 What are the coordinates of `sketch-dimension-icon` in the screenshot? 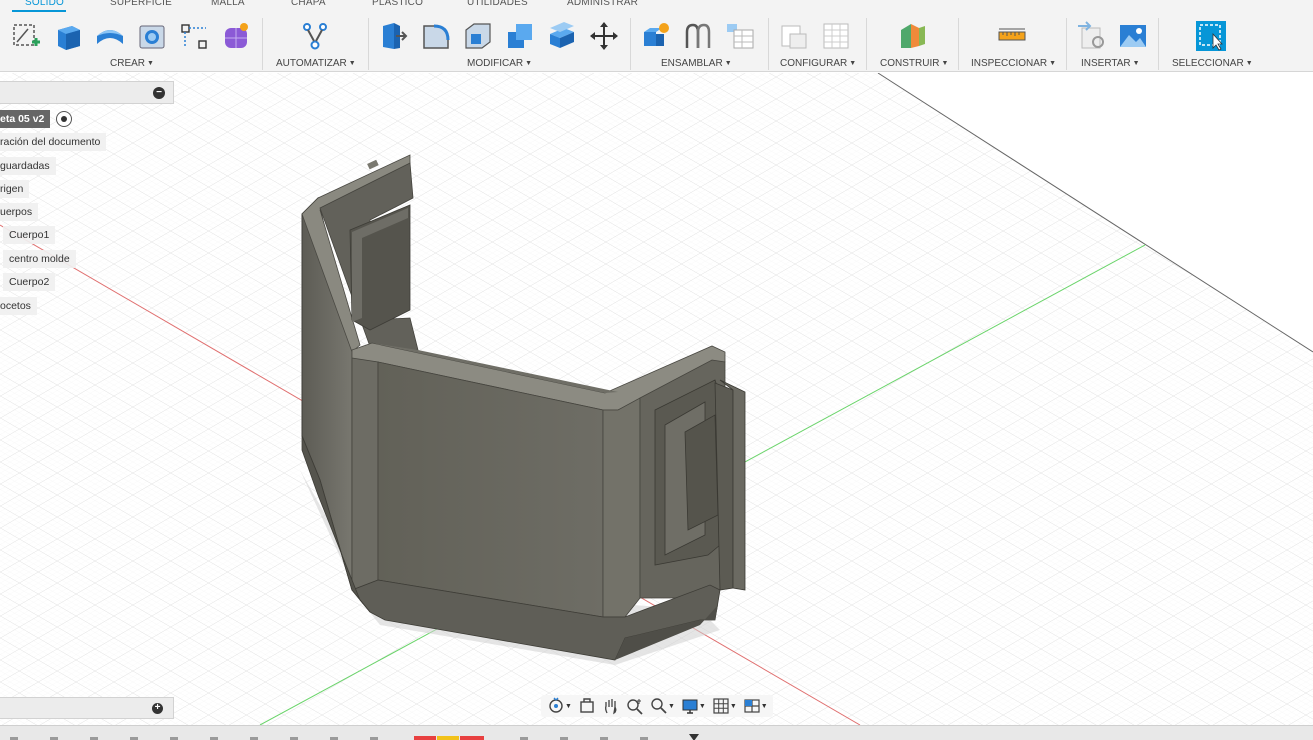 It's located at (194, 36).